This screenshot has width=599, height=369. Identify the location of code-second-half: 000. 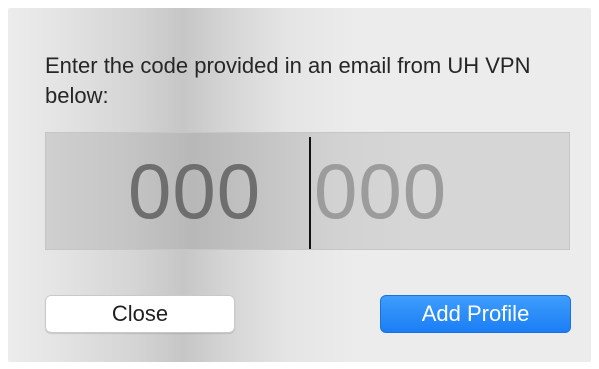
(380, 191).